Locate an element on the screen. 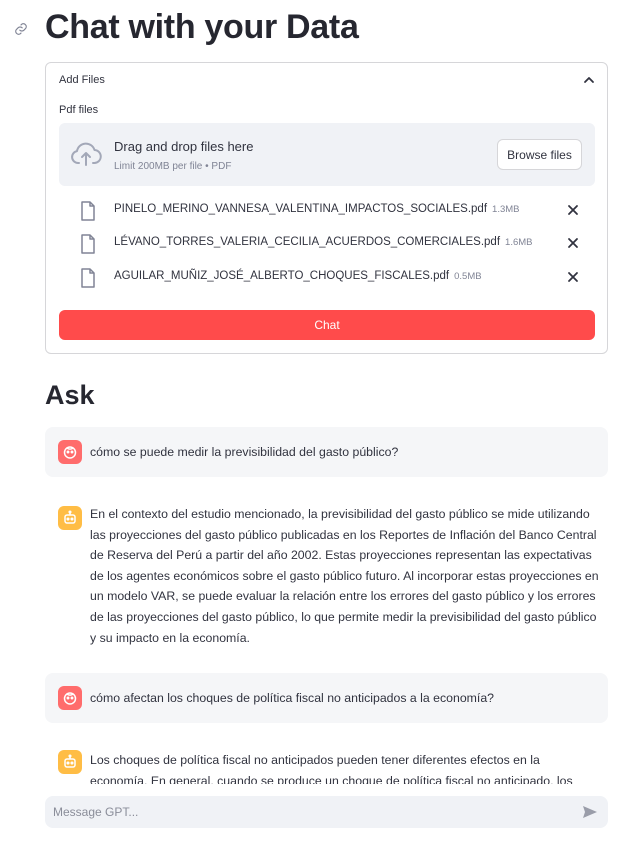 This screenshot has width=642, height=844. cloud-upload-icon is located at coordinates (86, 154).